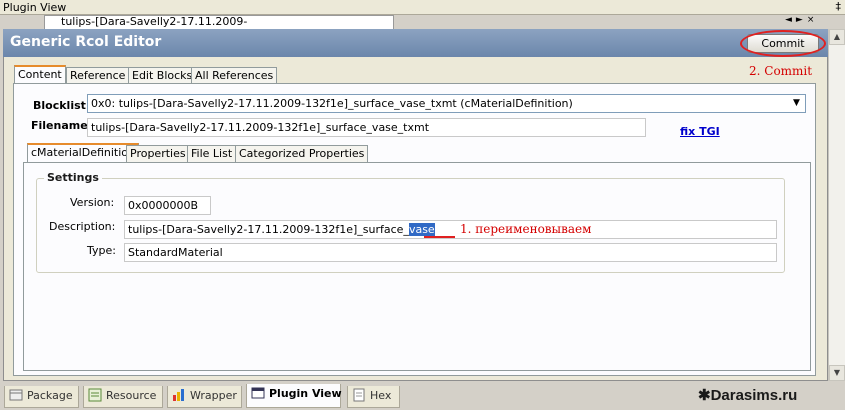  I want to click on editor-title: Generic Rcol Editor, so click(86, 42).